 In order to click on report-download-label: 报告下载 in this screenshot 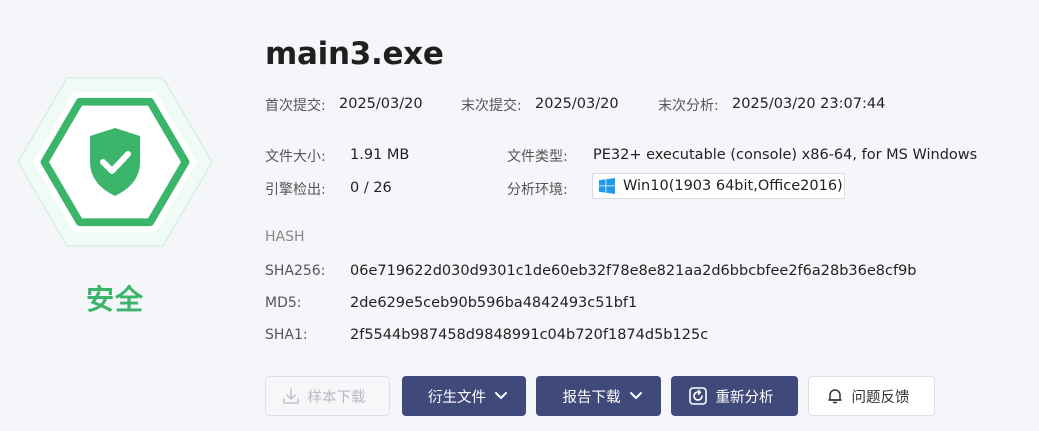, I will do `click(591, 397)`.